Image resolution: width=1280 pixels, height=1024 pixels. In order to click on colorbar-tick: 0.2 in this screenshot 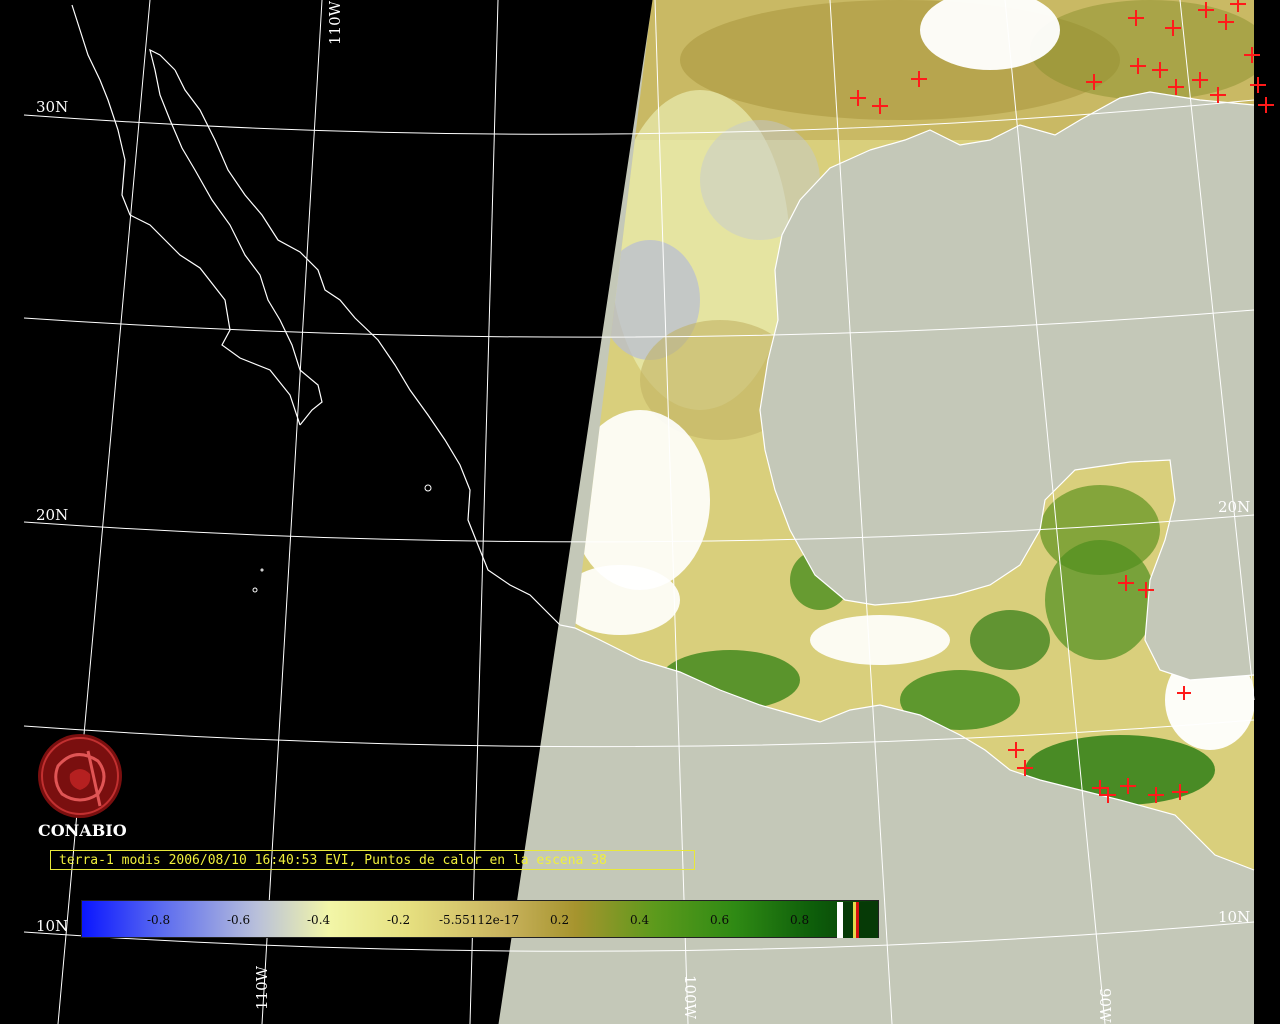, I will do `click(560, 920)`.